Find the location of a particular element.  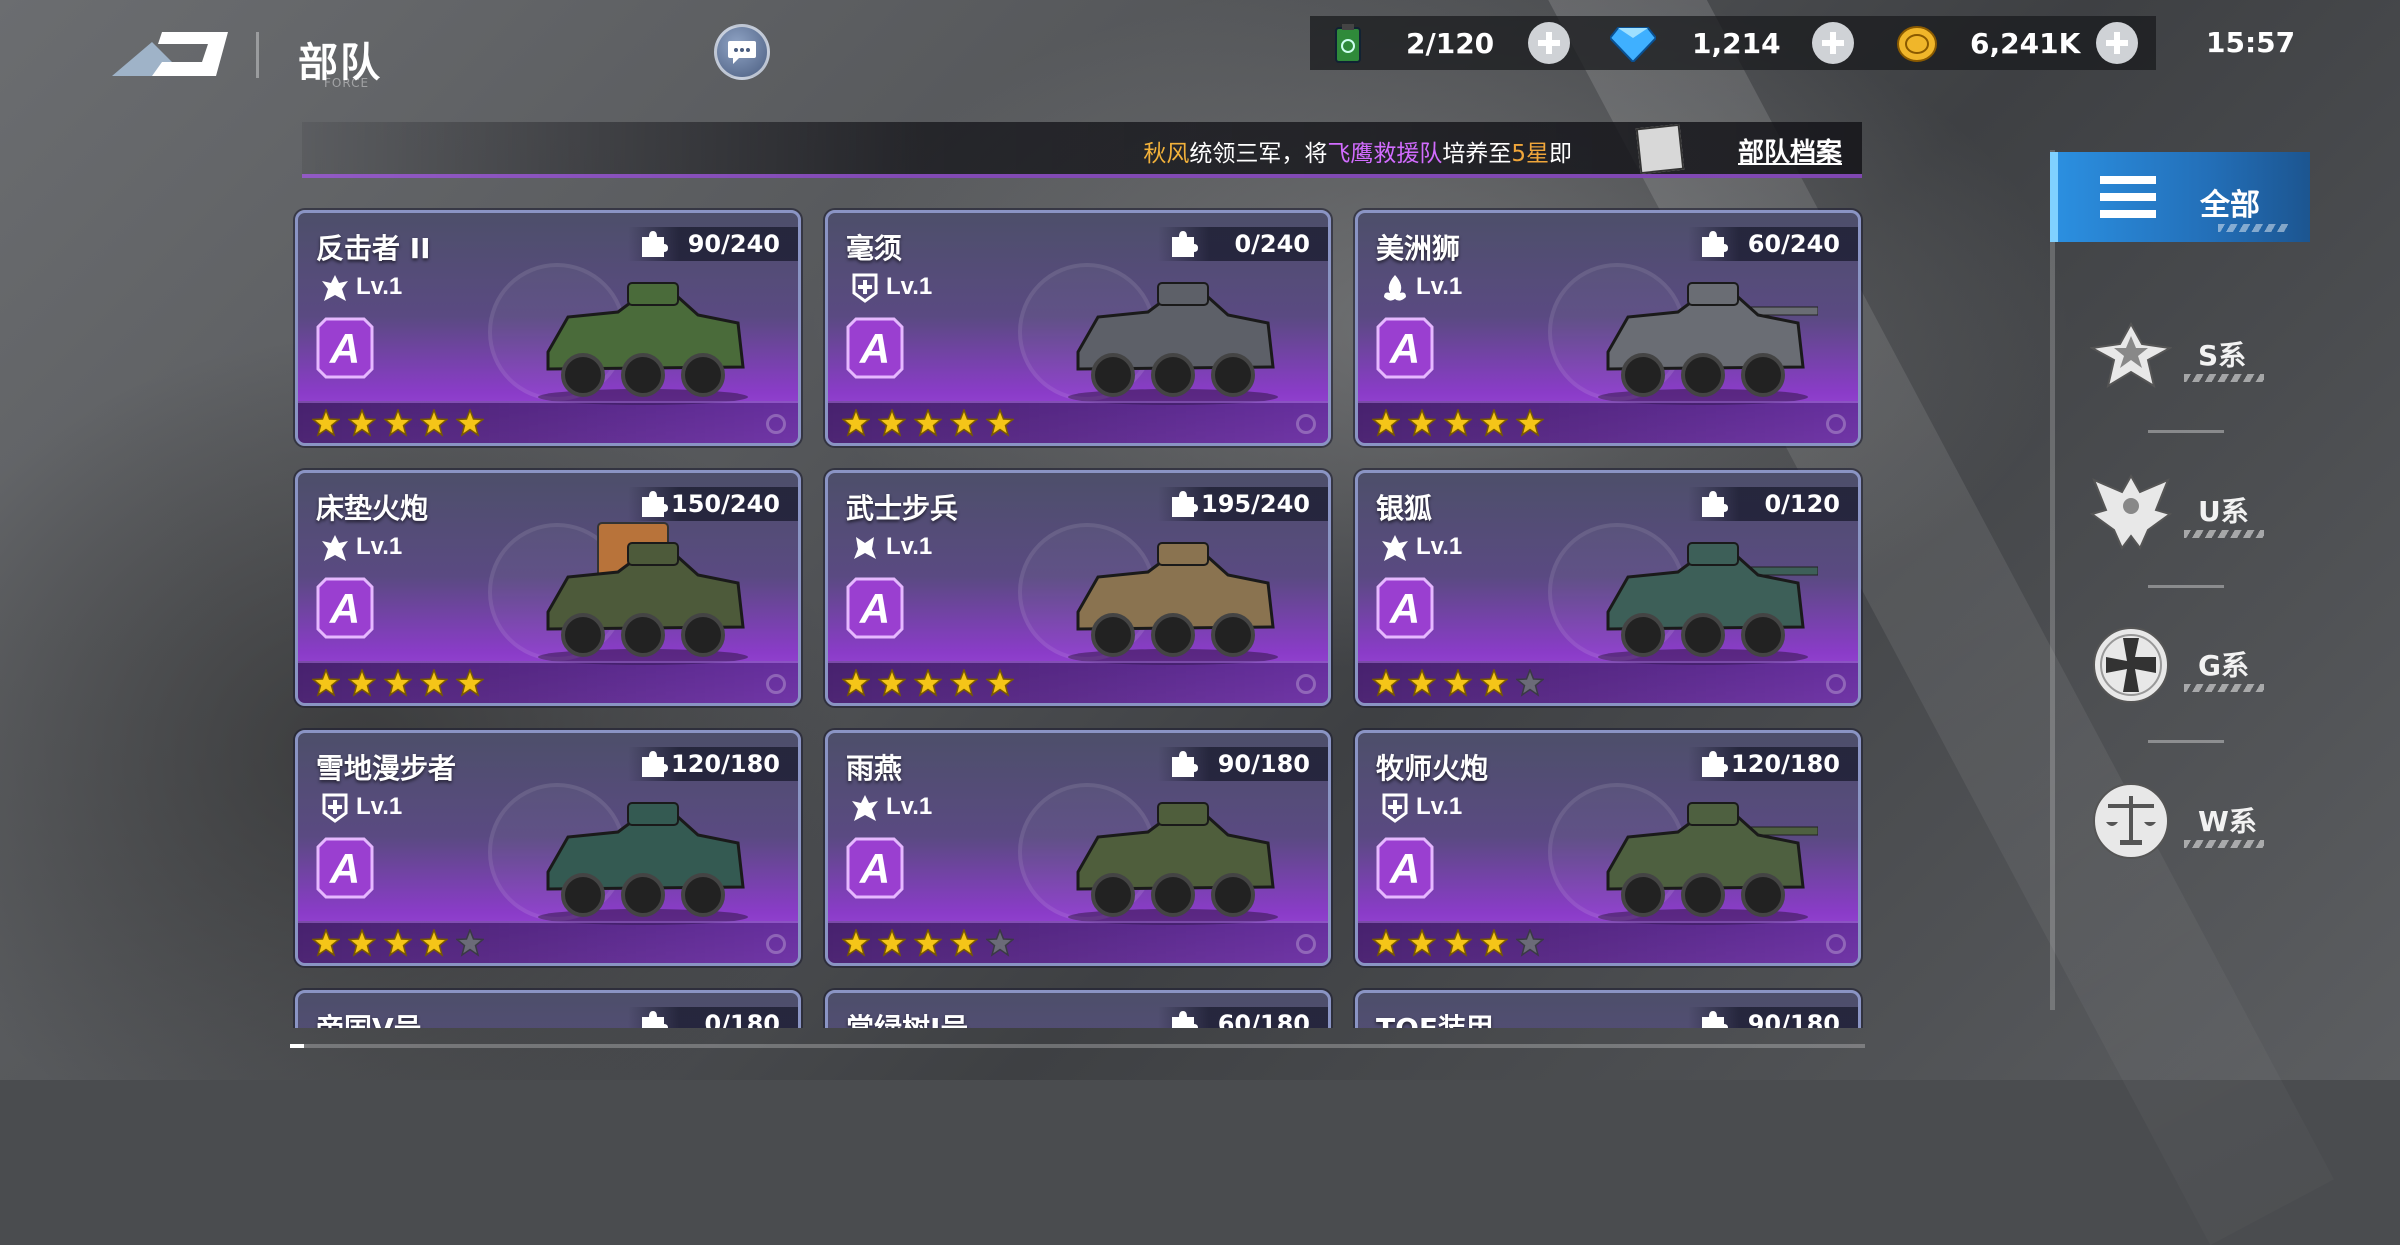

vehicle-half-track-image is located at coordinates (1173, 852).